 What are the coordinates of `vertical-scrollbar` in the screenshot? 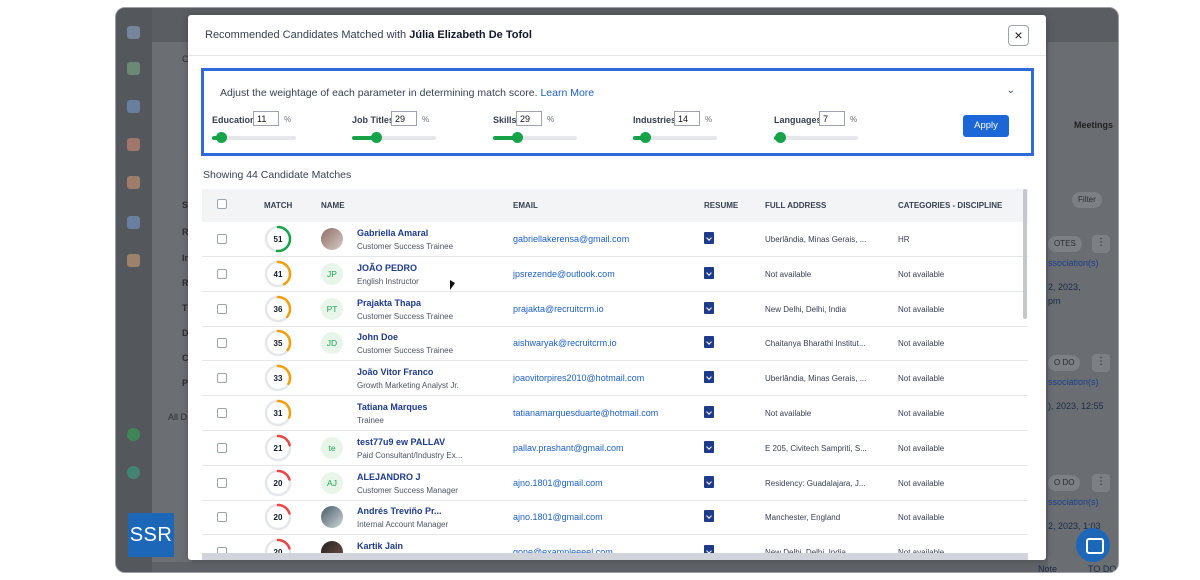 It's located at (1025, 254).